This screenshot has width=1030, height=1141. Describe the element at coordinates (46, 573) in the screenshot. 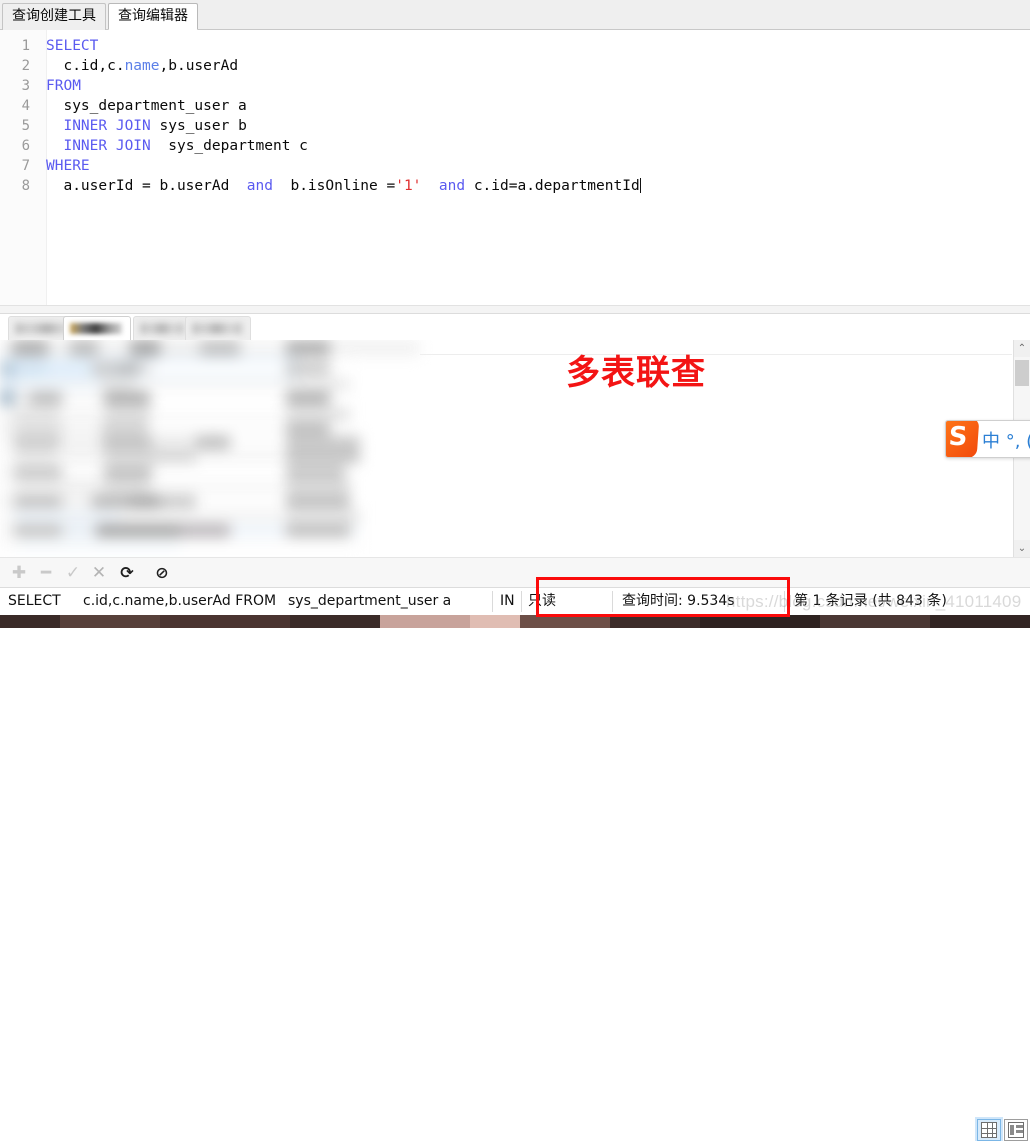

I see `delete-record-icon: ━` at that location.